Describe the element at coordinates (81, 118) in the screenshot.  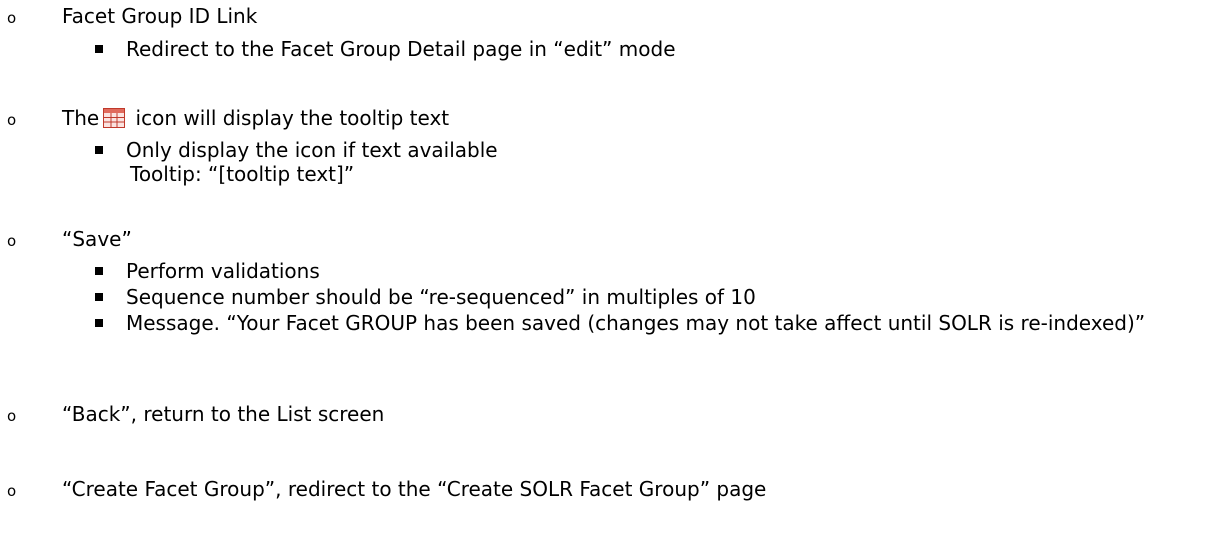
I see `title-before-icon: The` at that location.